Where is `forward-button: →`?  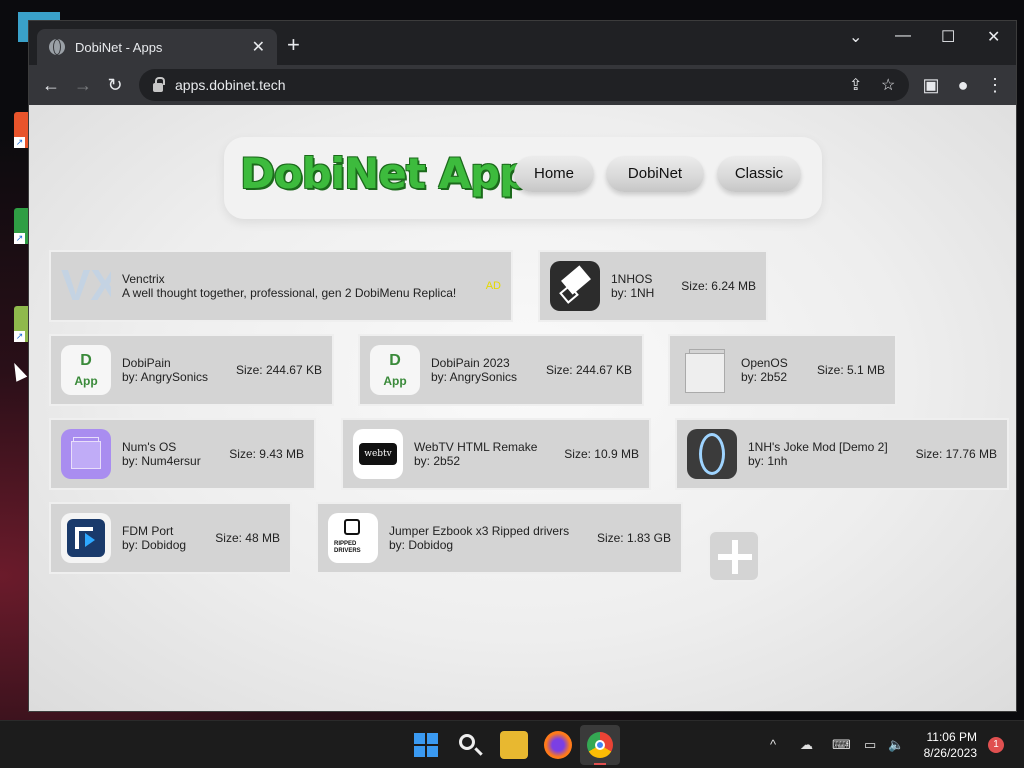 forward-button: → is located at coordinates (83, 85).